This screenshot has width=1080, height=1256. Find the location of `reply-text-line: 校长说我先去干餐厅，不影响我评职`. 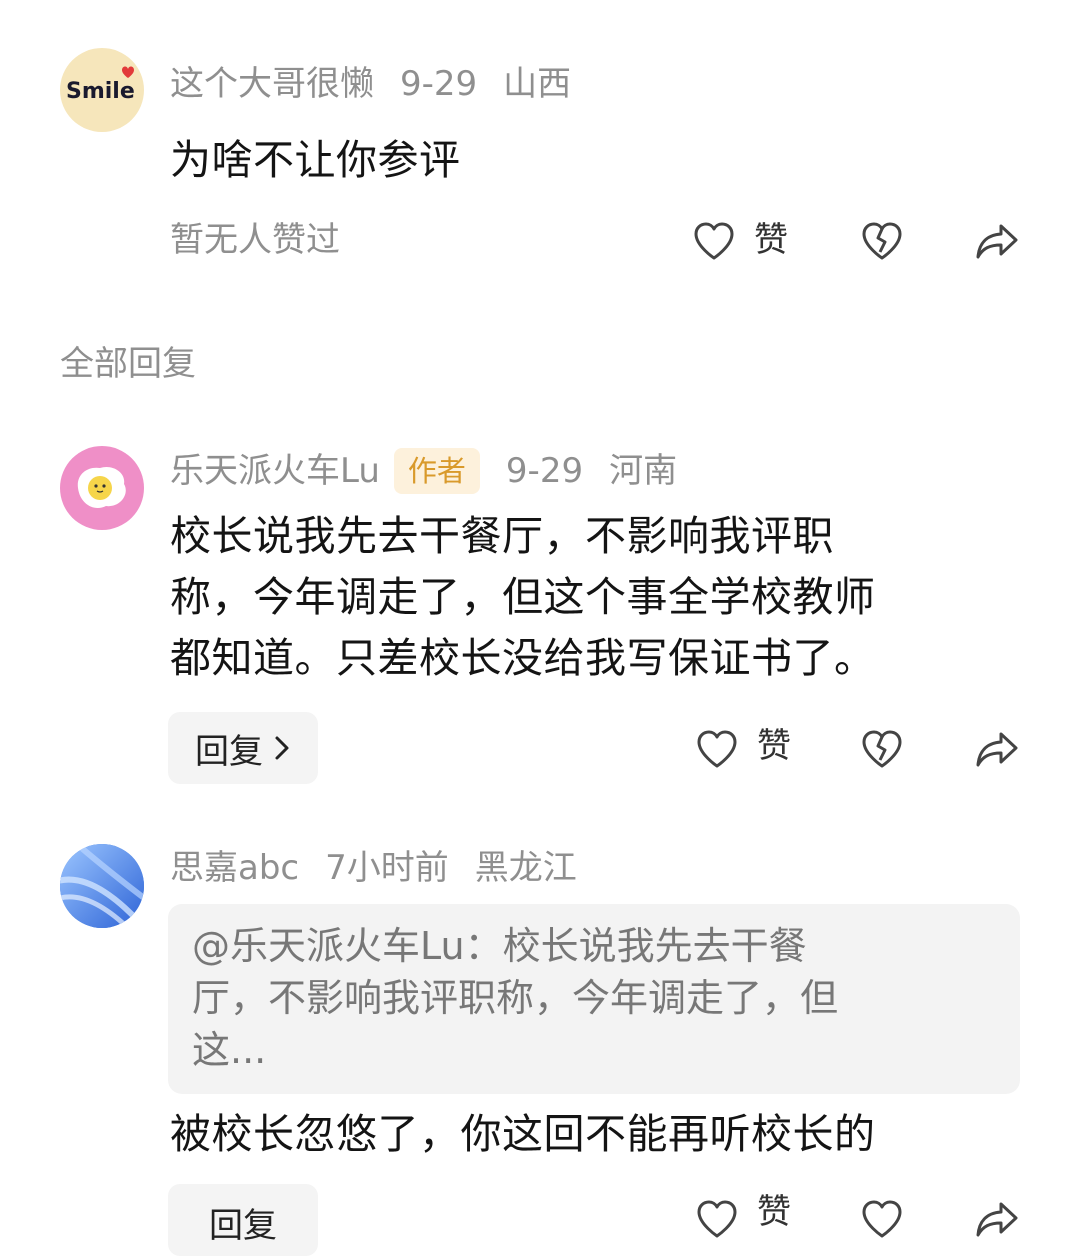

reply-text-line: 校长说我先去干餐厅，不影响我评职 is located at coordinates (502, 536).